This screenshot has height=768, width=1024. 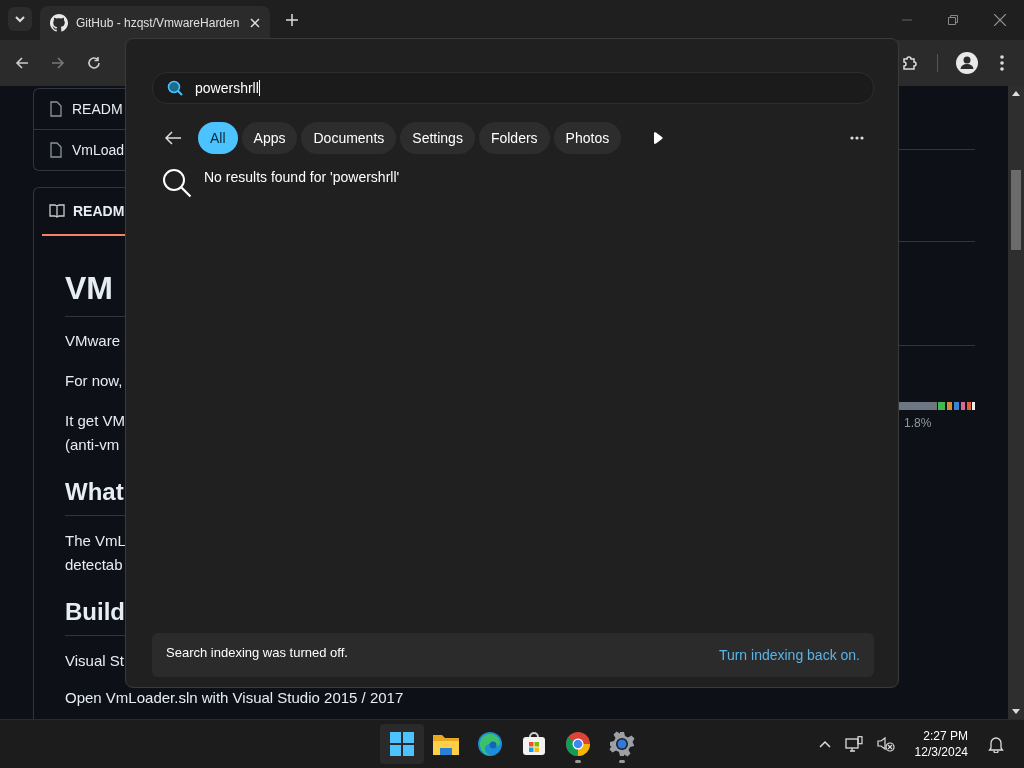 What do you see at coordinates (1016, 210) in the screenshot?
I see `scrollbar-thumb` at bounding box center [1016, 210].